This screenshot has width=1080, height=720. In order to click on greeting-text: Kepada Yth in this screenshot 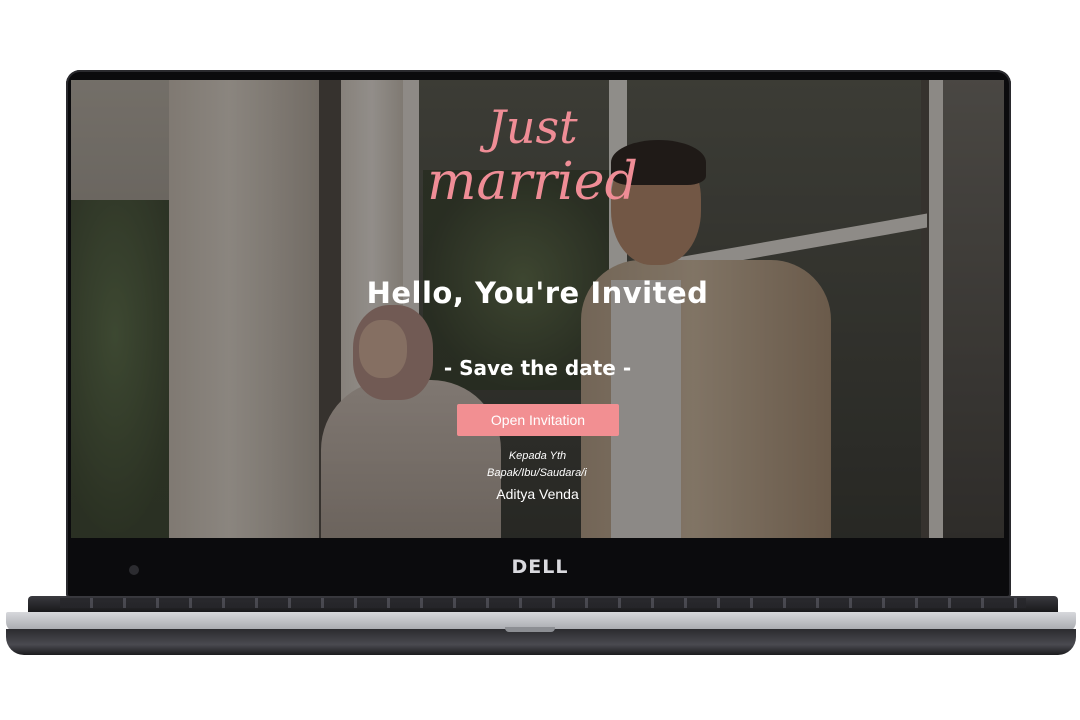, I will do `click(537, 456)`.